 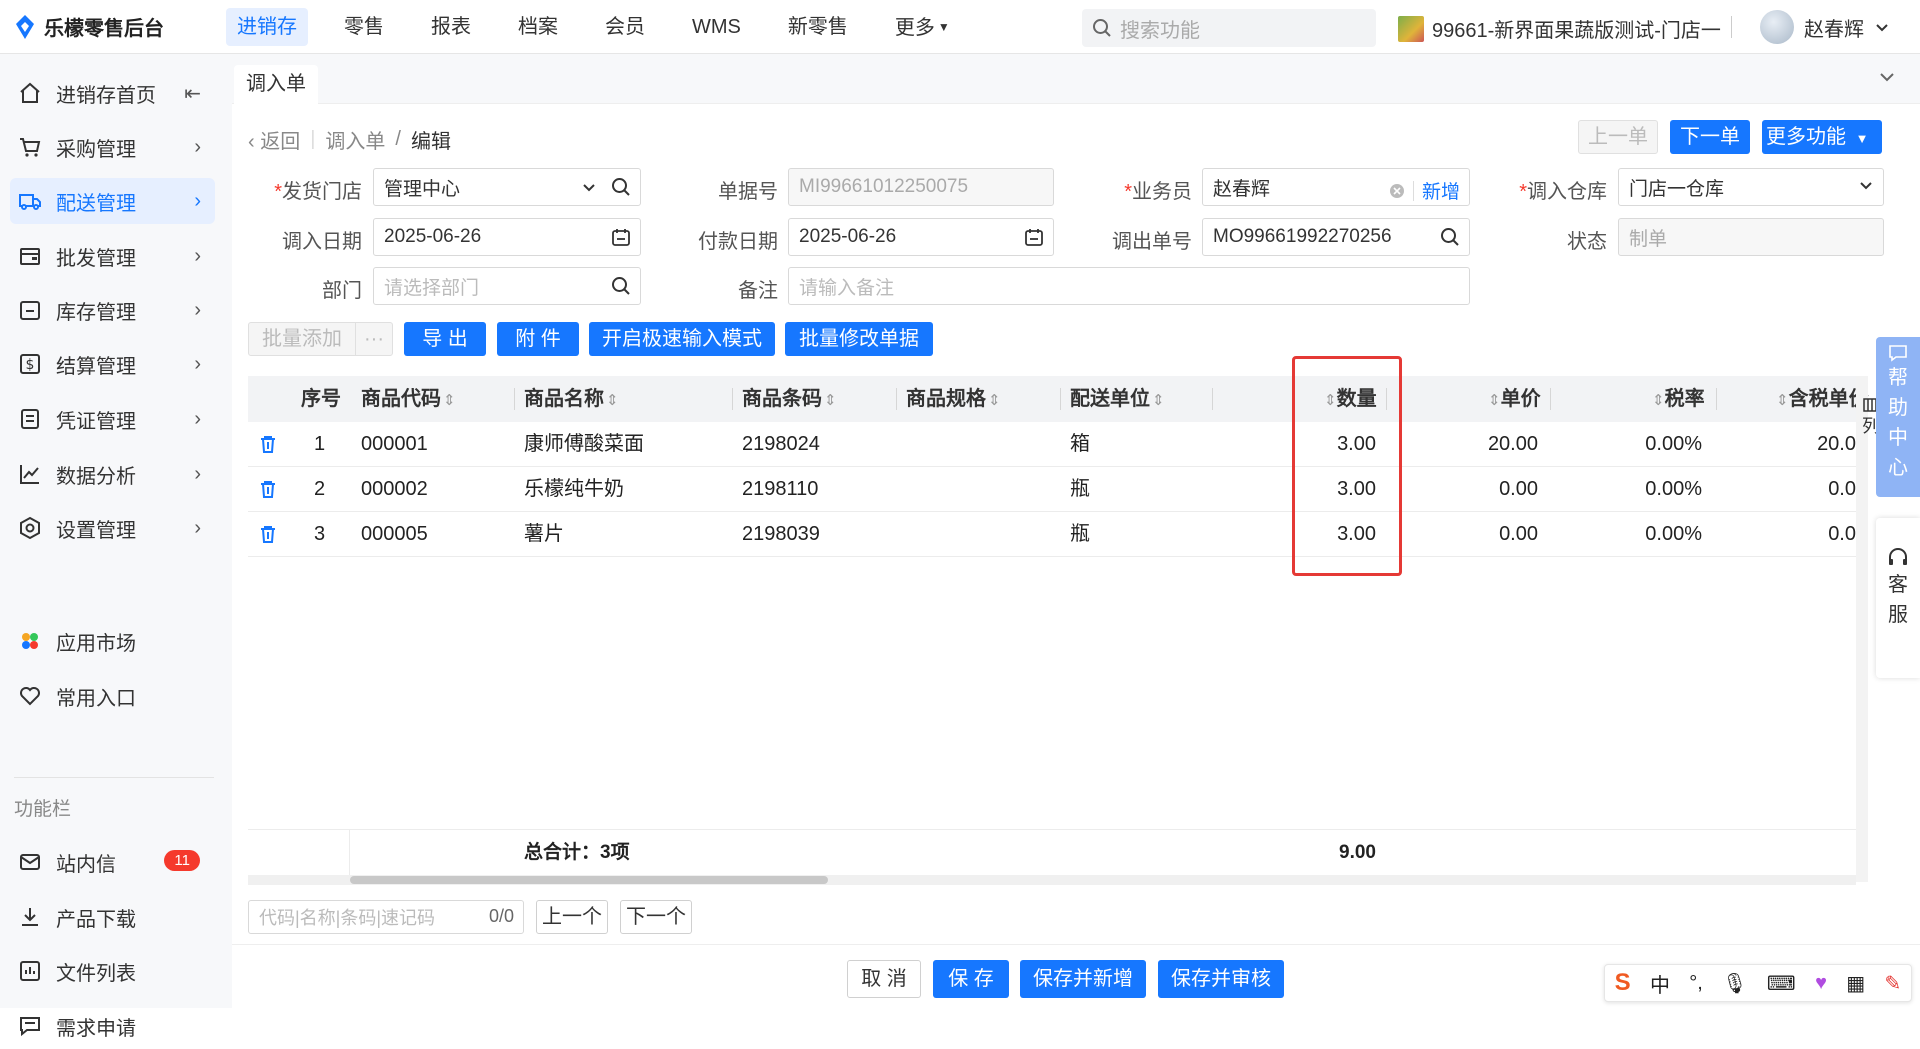 What do you see at coordinates (921, 237) in the screenshot?
I see `pay-date-picker: 2025-06-26` at bounding box center [921, 237].